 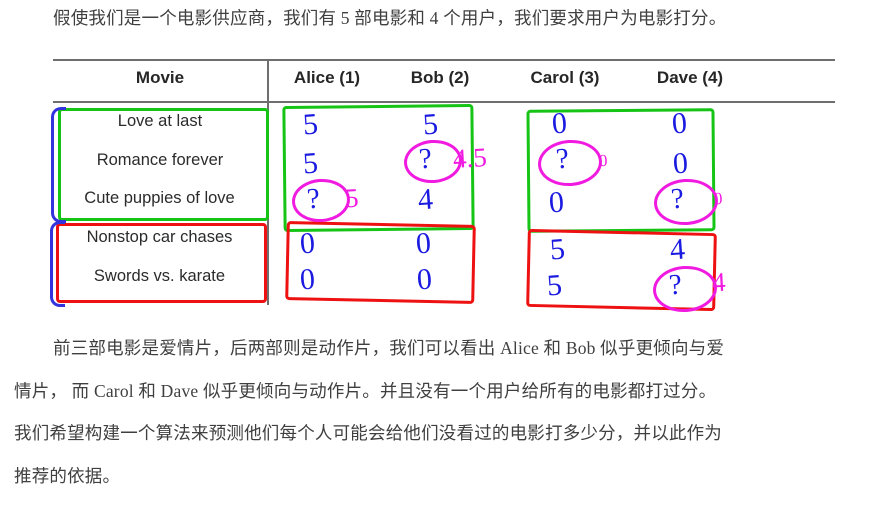 What do you see at coordinates (307, 243) in the screenshot?
I see `rating-cell-alice-3: 0` at bounding box center [307, 243].